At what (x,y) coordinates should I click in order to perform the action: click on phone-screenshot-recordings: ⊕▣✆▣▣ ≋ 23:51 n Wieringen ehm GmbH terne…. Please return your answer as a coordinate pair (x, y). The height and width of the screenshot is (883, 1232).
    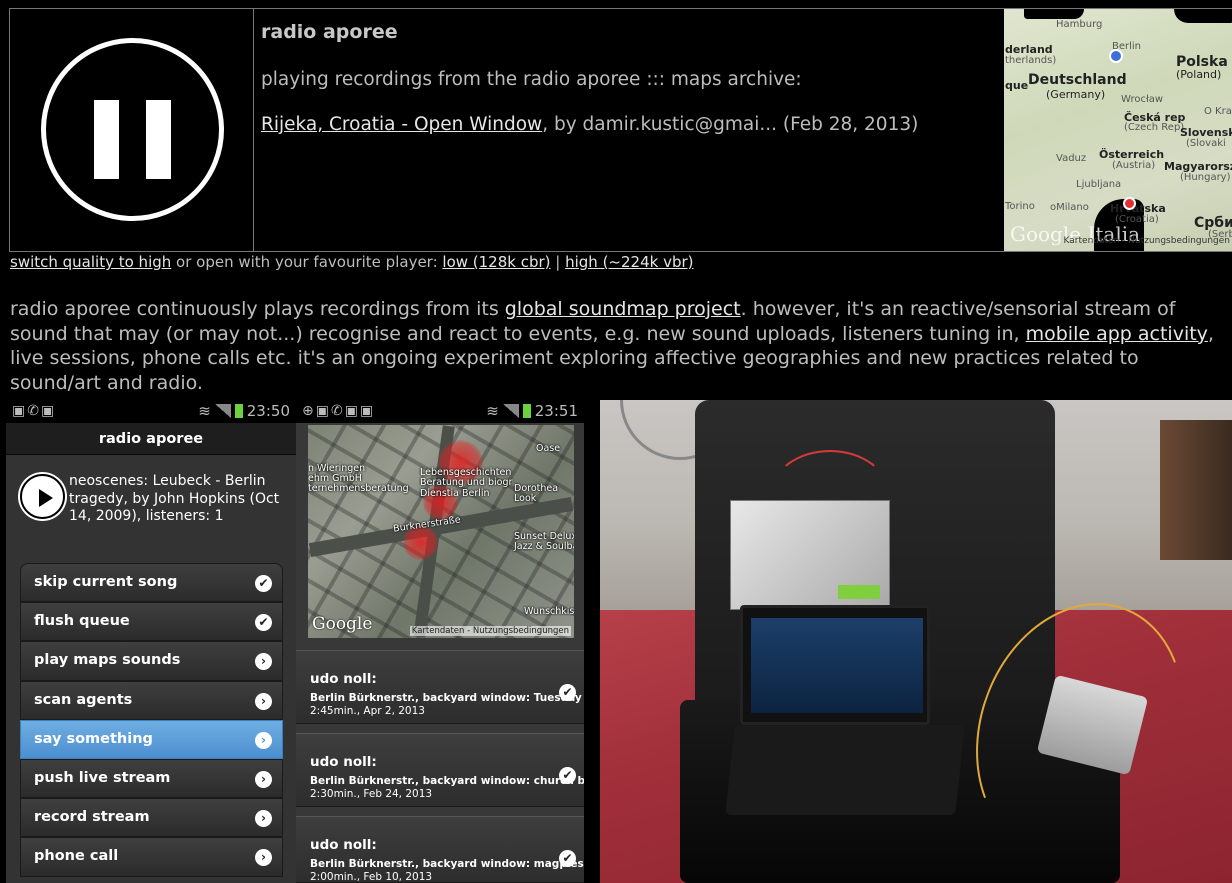
    Looking at the image, I should click on (440, 641).